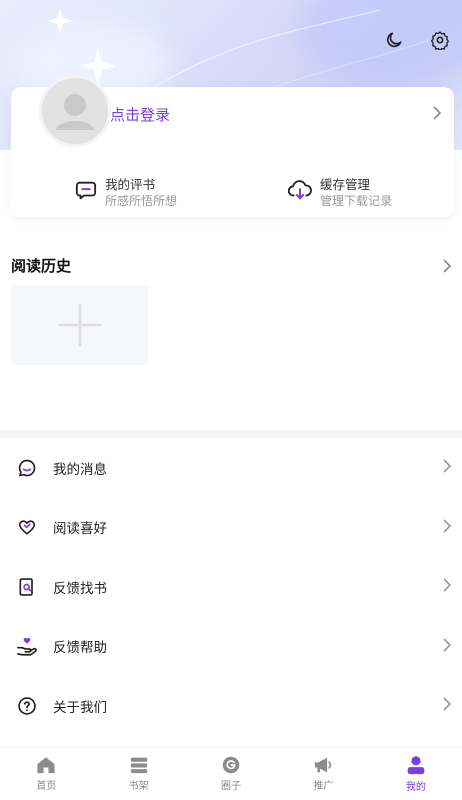 The height and width of the screenshot is (800, 462). Describe the element at coordinates (356, 201) in the screenshot. I see `quick-action-subtitle: 管理下载记录` at that location.